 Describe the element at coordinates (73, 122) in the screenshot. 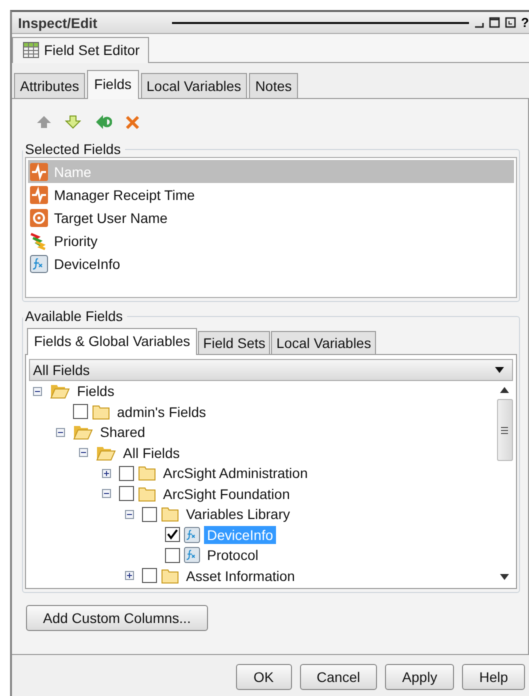

I see `down-arrow-icon` at that location.